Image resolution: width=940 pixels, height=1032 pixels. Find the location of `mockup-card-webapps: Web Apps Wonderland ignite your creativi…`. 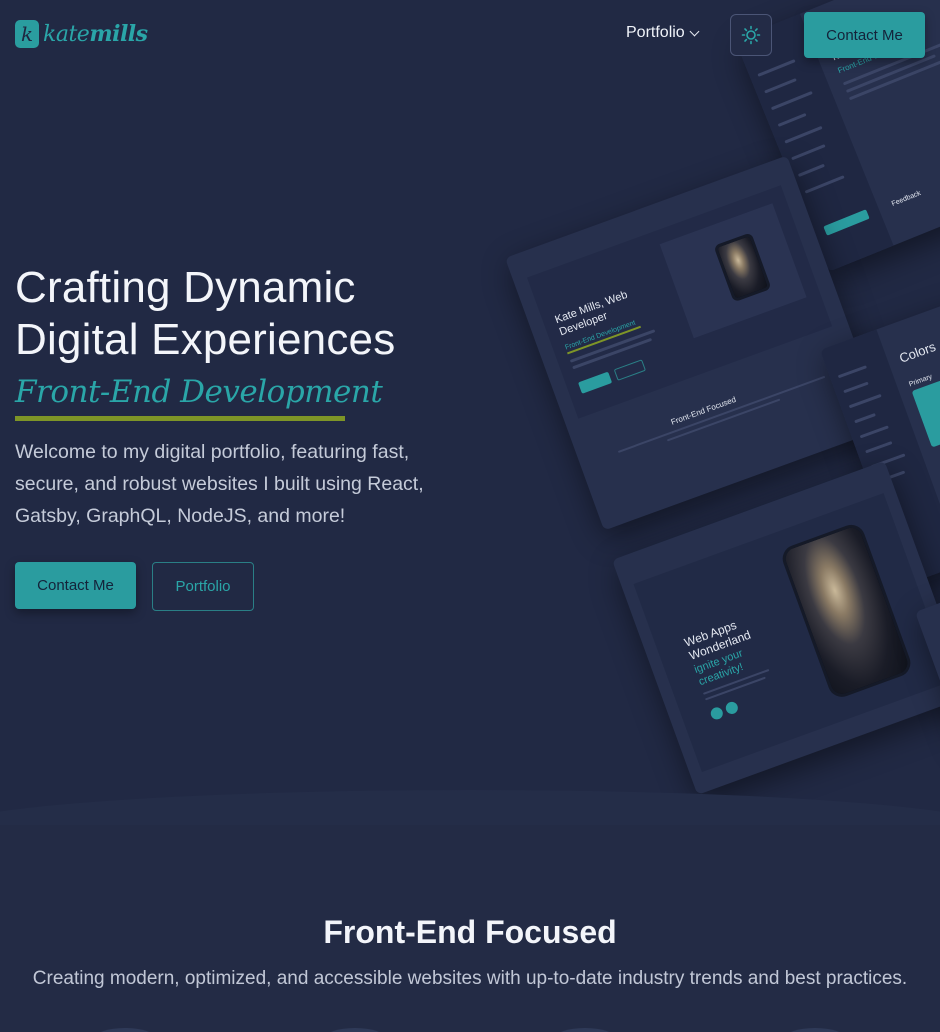

mockup-card-webapps: Web Apps Wonderland ignite your creativi… is located at coordinates (776, 627).